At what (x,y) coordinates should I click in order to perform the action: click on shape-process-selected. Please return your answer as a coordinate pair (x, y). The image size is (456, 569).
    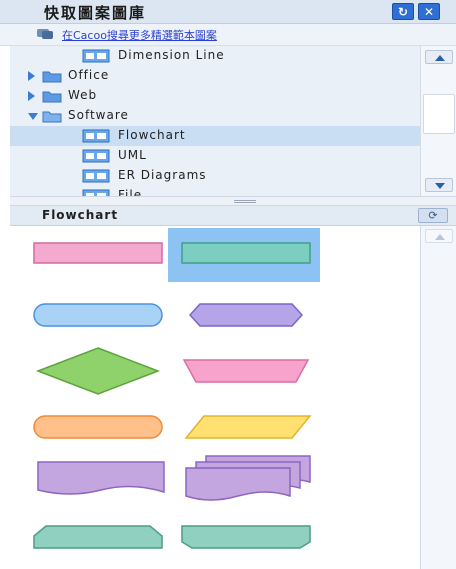
    Looking at the image, I should click on (244, 255).